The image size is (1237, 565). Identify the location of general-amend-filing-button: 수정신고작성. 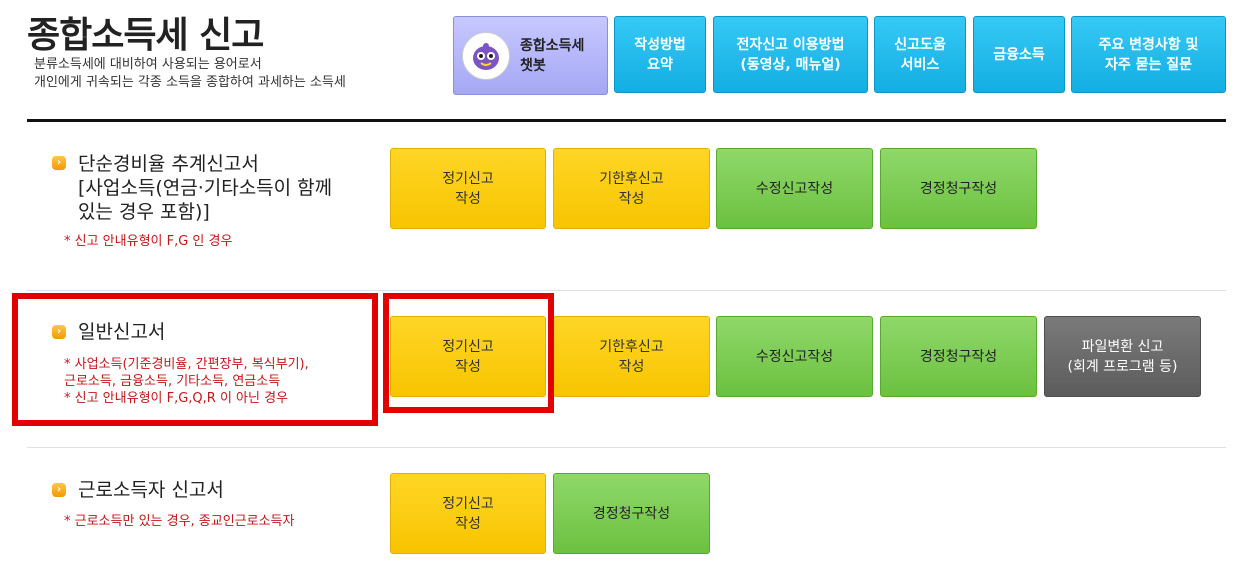
(794, 356).